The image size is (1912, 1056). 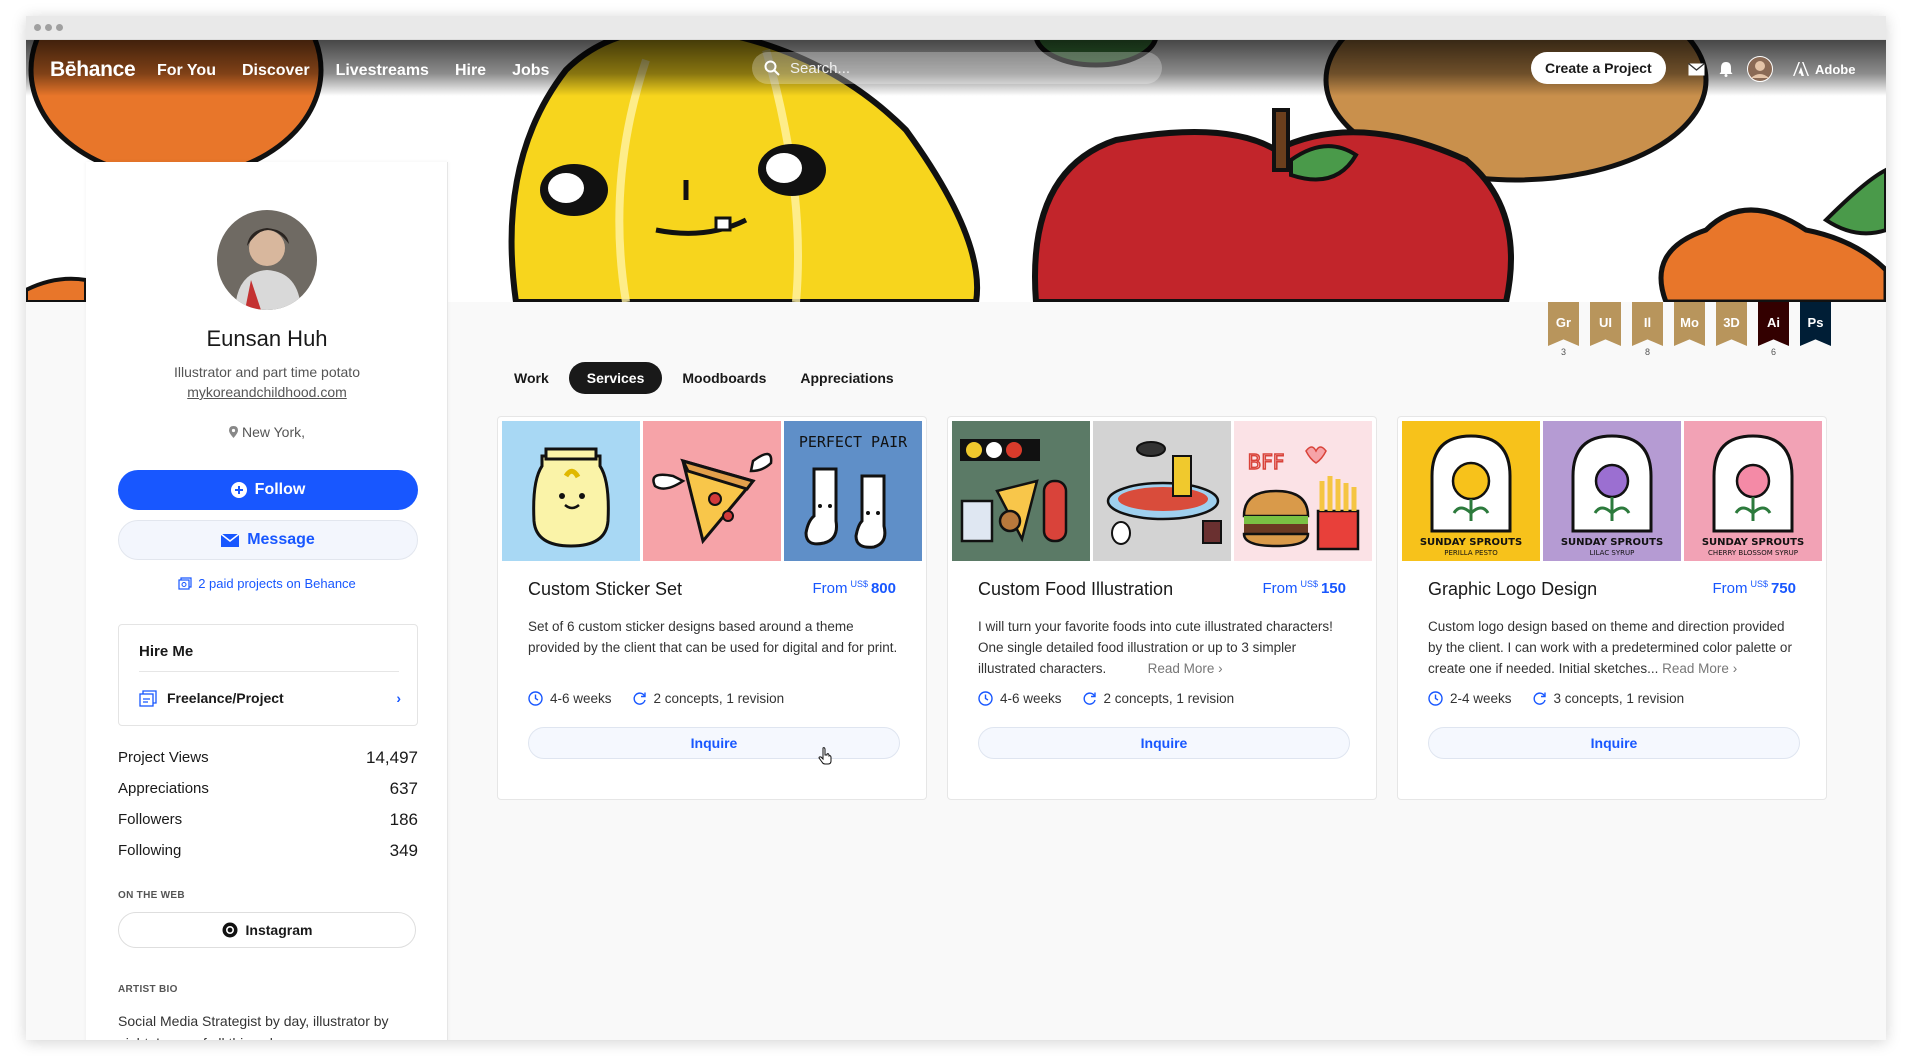 What do you see at coordinates (151, 895) in the screenshot?
I see `on-the-web-heading: ON THE WEB` at bounding box center [151, 895].